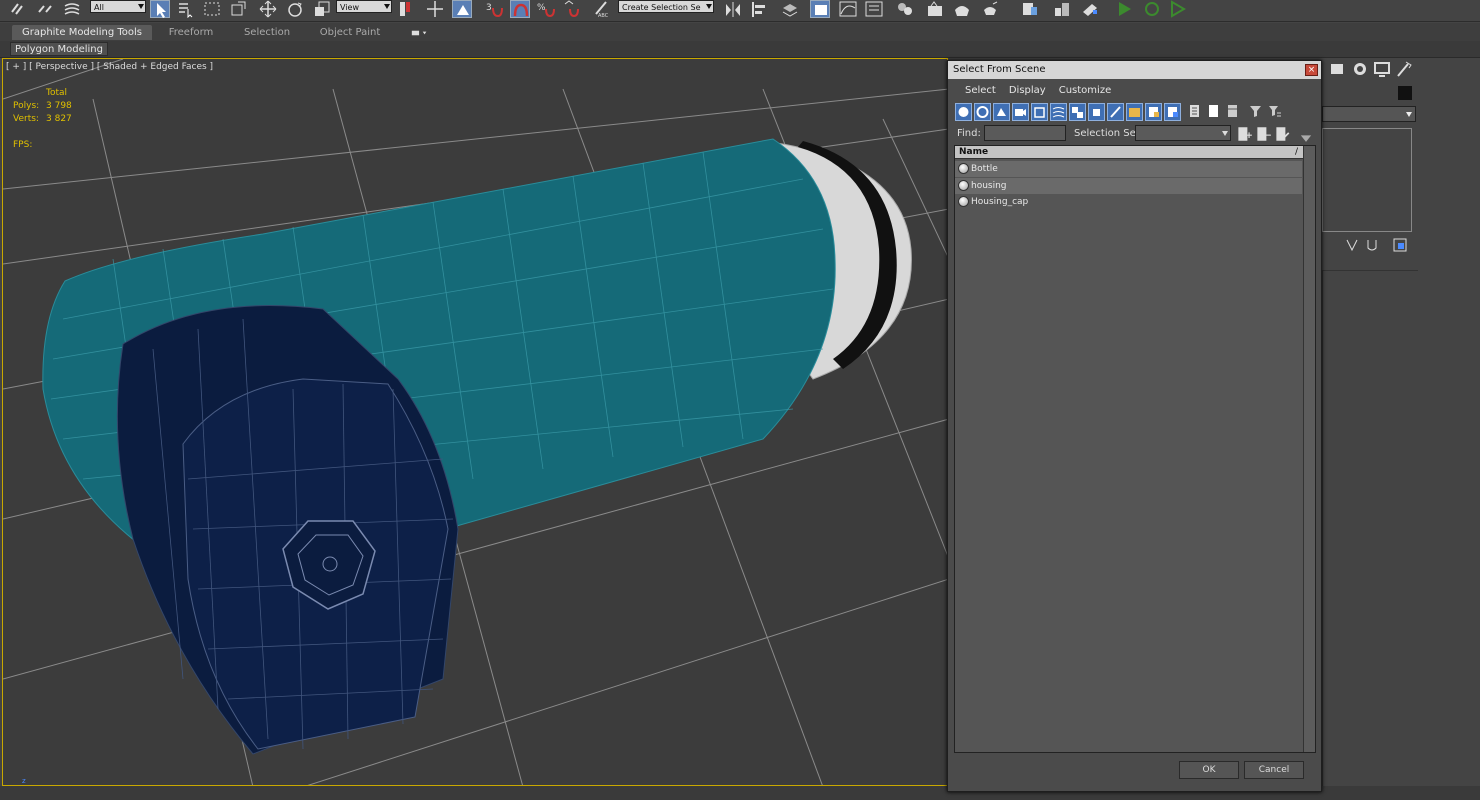  Describe the element at coordinates (1178, 9) in the screenshot. I see `key-filters-icon` at that location.